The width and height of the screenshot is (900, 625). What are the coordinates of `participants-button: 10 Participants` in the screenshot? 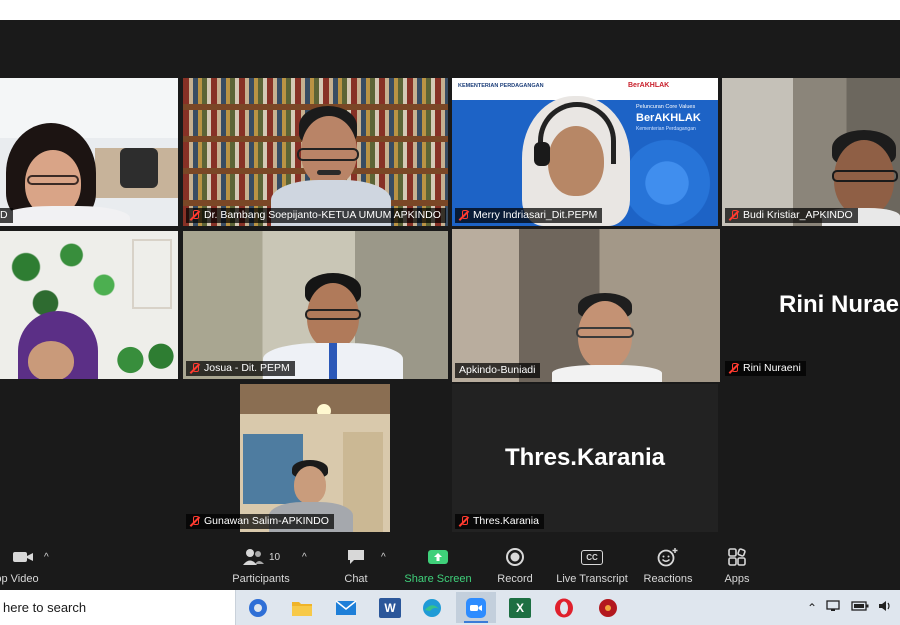 It's located at (261, 565).